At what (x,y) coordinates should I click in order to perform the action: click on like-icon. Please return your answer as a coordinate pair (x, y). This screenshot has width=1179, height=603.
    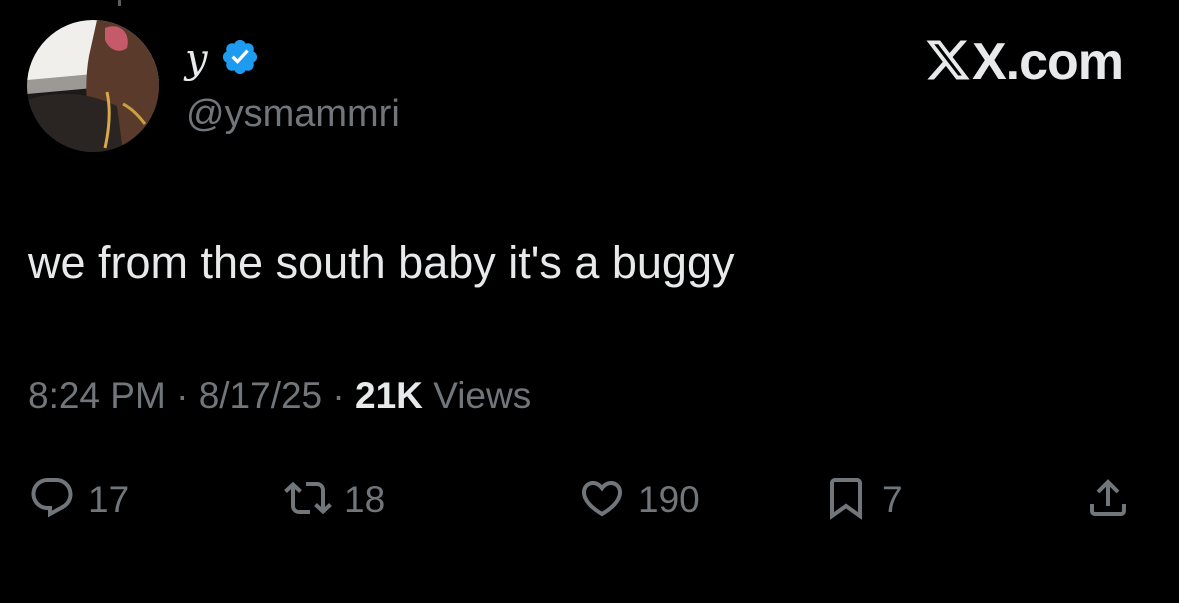
    Looking at the image, I should click on (602, 500).